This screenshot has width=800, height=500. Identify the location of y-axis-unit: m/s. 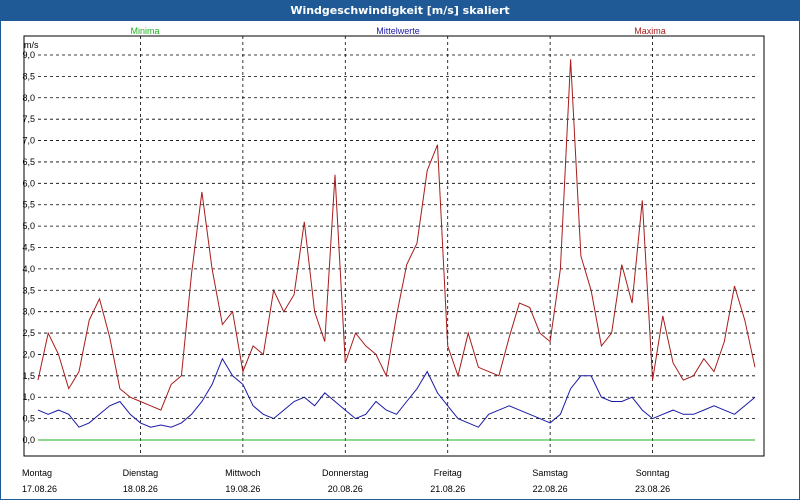
(31, 45).